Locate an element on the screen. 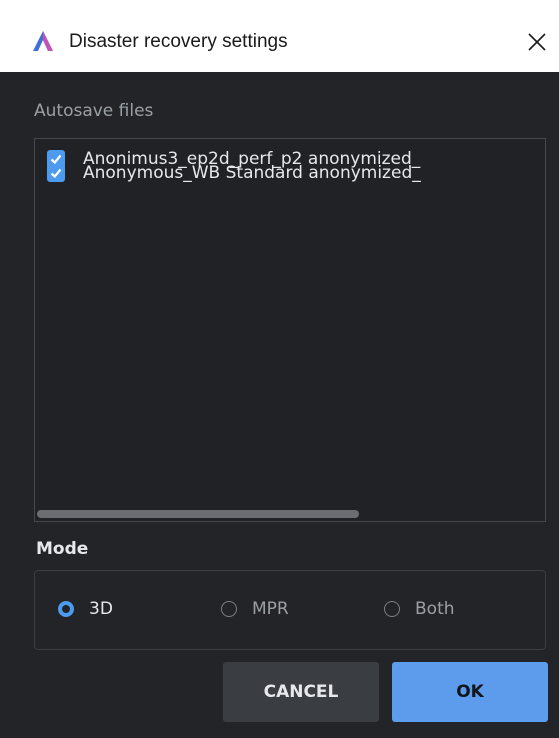  mode-option-mpr: MPR is located at coordinates (255, 609).